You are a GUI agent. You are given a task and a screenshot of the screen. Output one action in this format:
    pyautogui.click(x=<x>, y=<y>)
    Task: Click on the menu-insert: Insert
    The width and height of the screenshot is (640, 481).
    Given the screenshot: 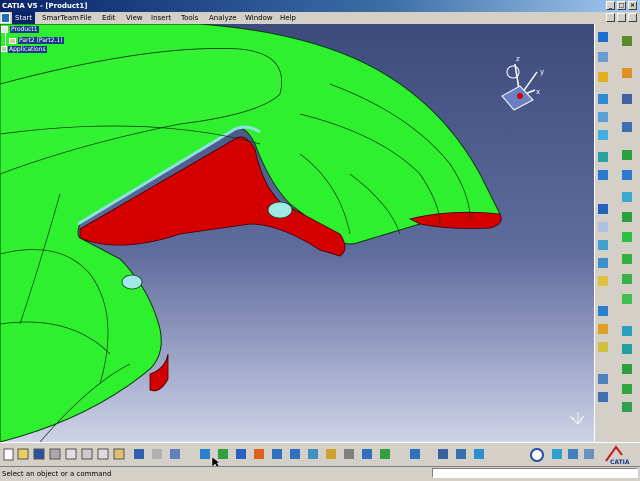 What is the action you would take?
    pyautogui.click(x=161, y=18)
    